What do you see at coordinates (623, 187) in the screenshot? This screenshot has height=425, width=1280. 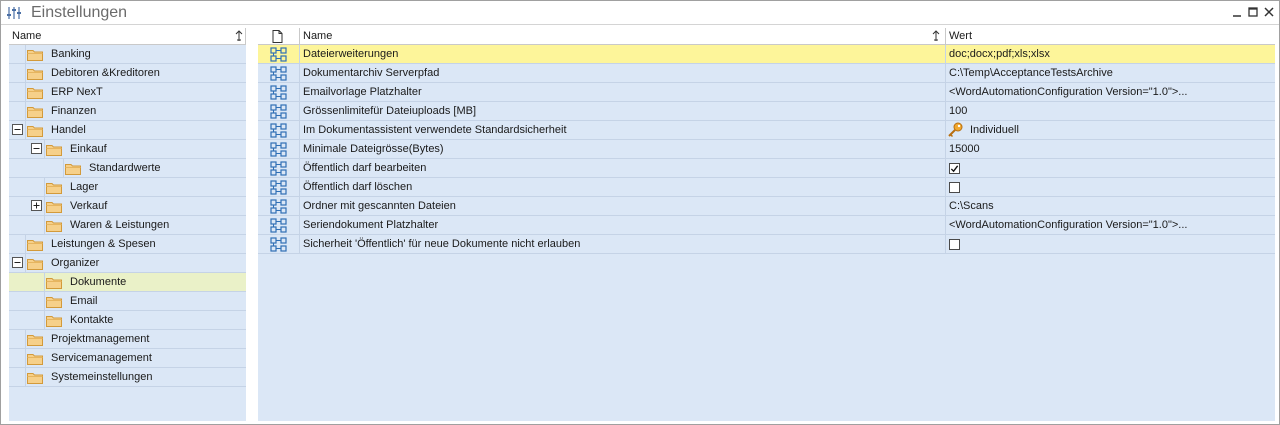 I see `setting-name-cell: Öffentlich darf löschen` at bounding box center [623, 187].